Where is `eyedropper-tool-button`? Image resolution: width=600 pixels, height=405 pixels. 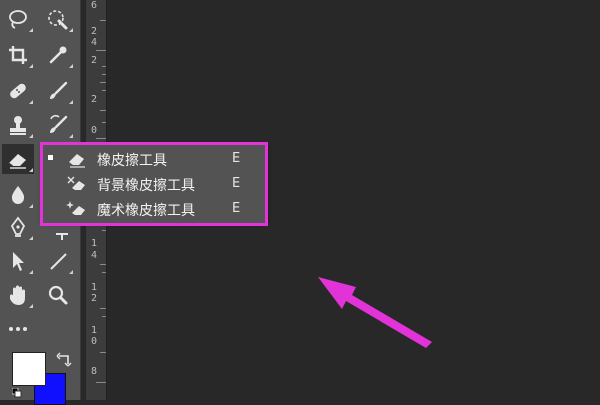 eyedropper-tool-button is located at coordinates (58, 55).